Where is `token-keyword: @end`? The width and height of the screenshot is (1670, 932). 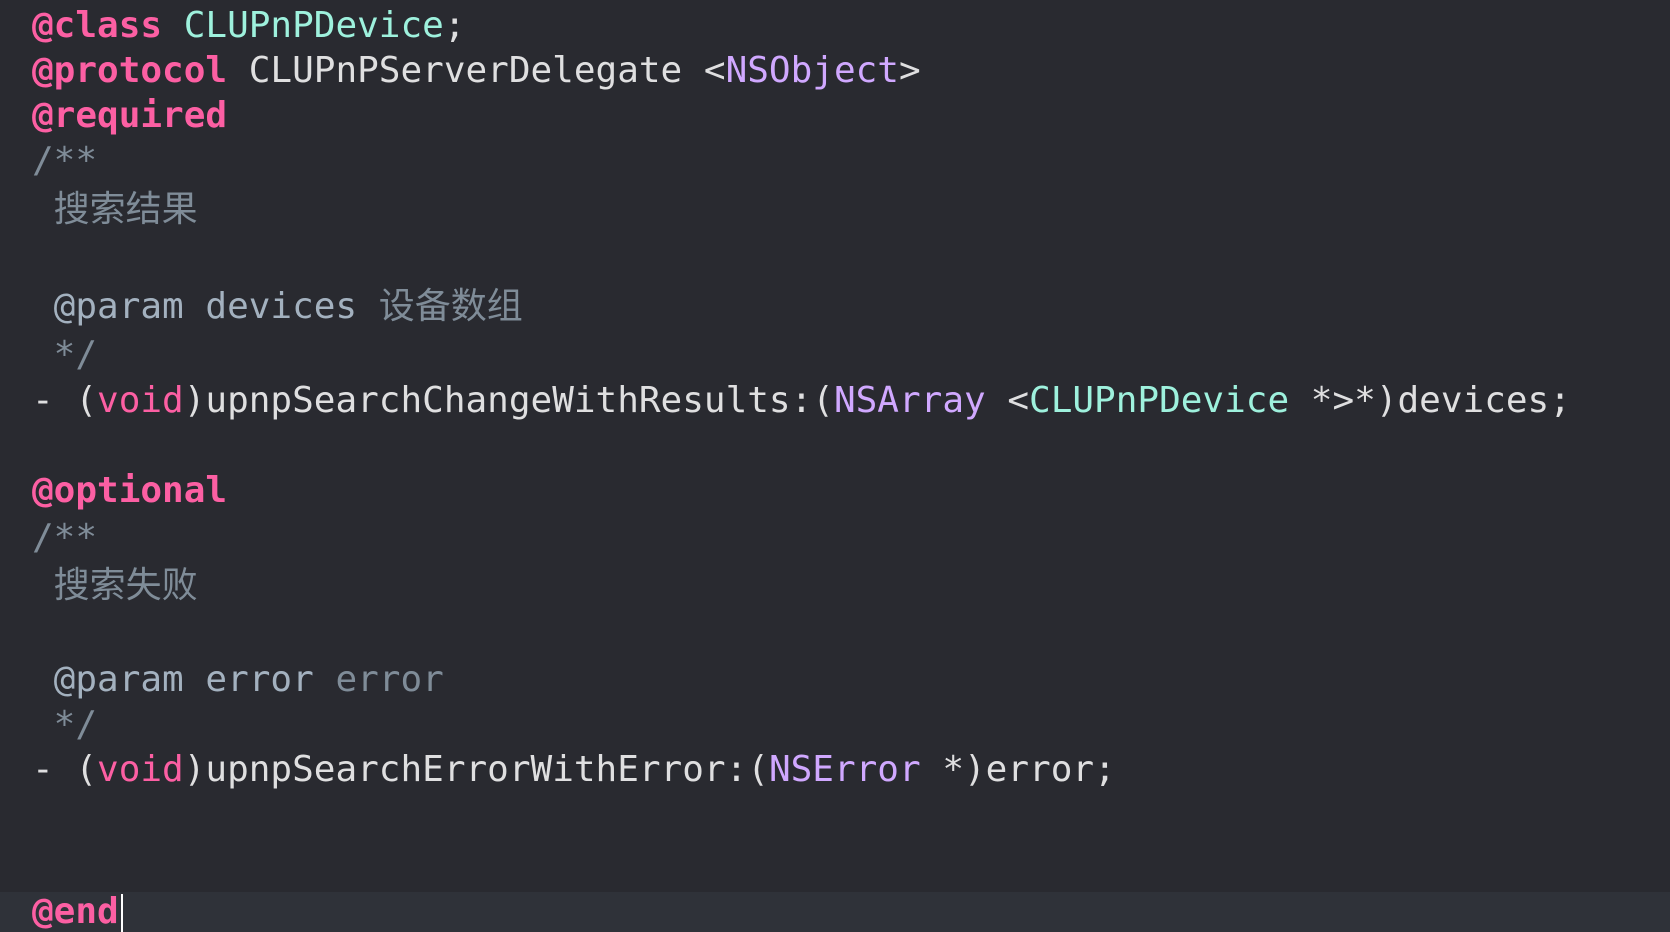
token-keyword: @end is located at coordinates (75, 911).